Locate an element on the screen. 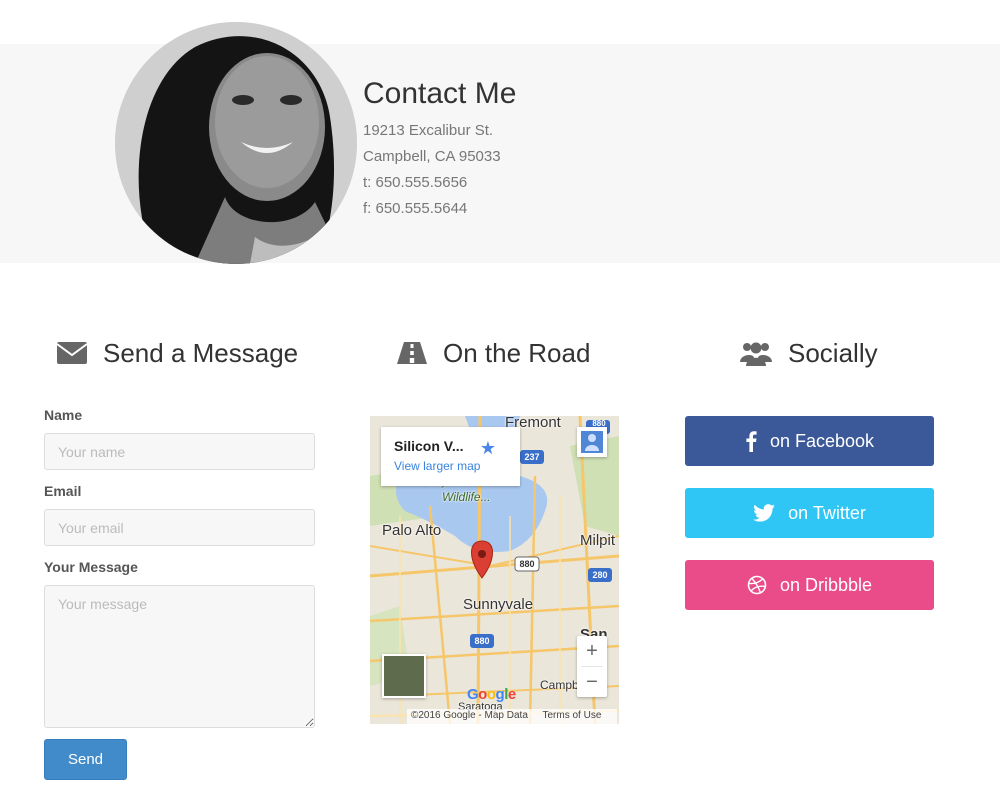 This screenshot has width=1000, height=790. address-line-1: 19213 Excalibur St. is located at coordinates (428, 130).